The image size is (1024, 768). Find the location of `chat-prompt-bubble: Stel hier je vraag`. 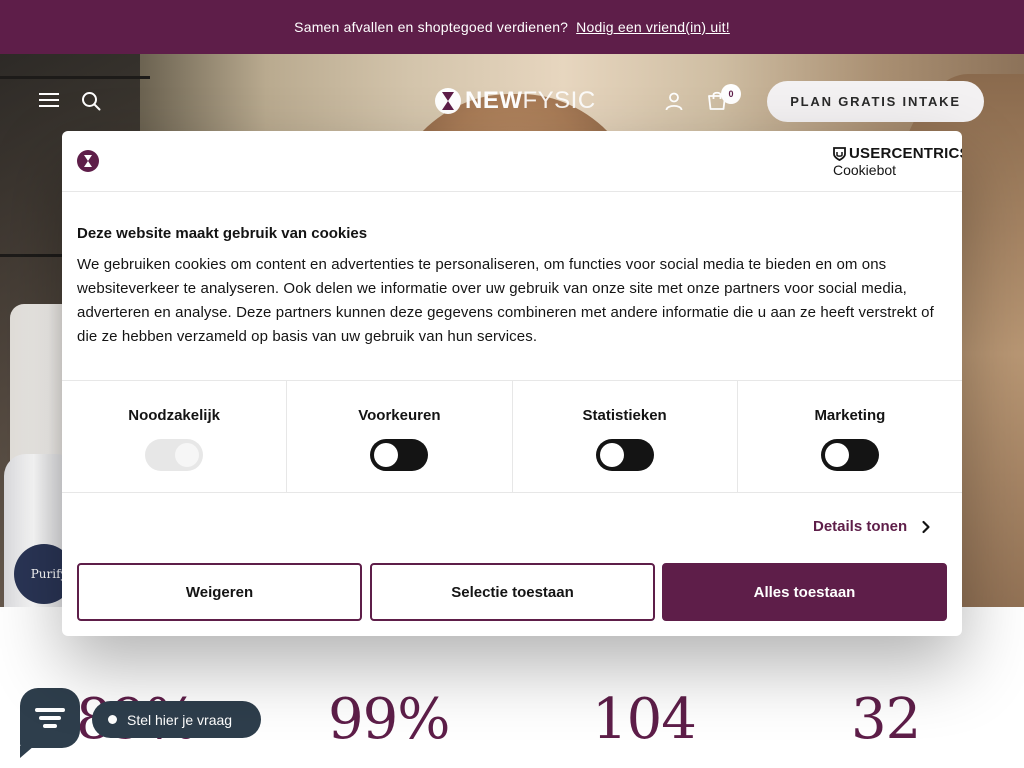

chat-prompt-bubble: Stel hier je vraag is located at coordinates (176, 719).